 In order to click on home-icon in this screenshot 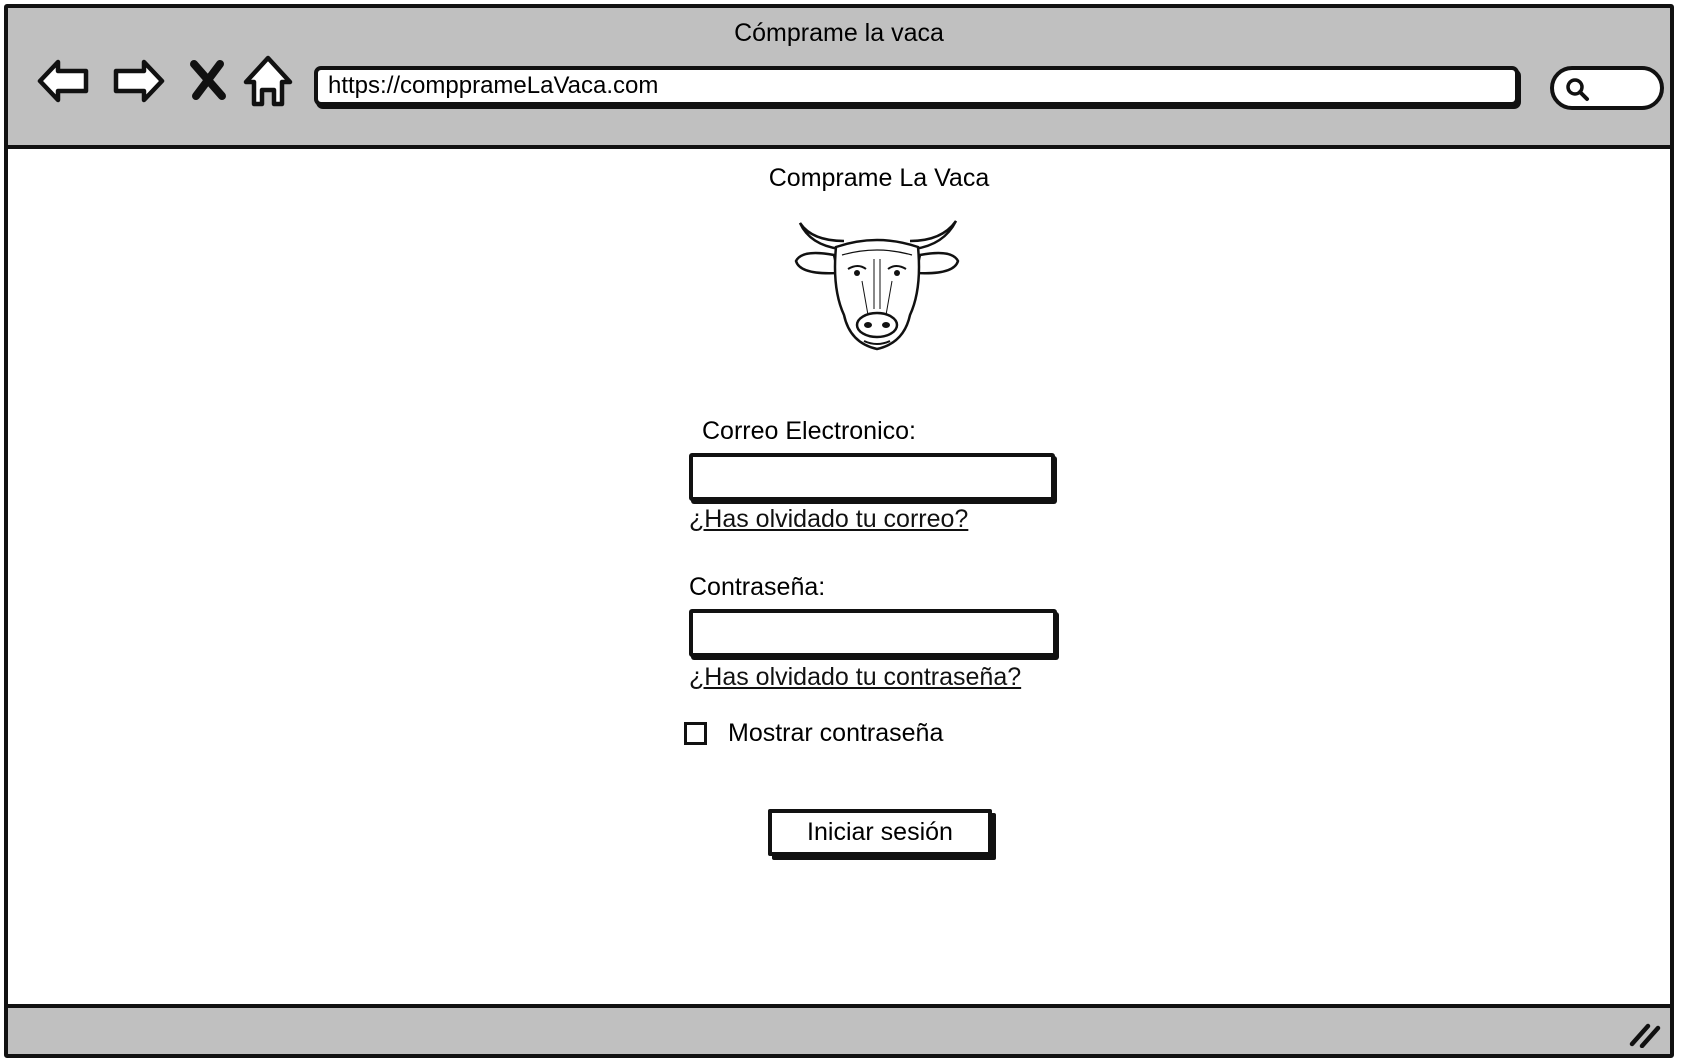, I will do `click(268, 81)`.